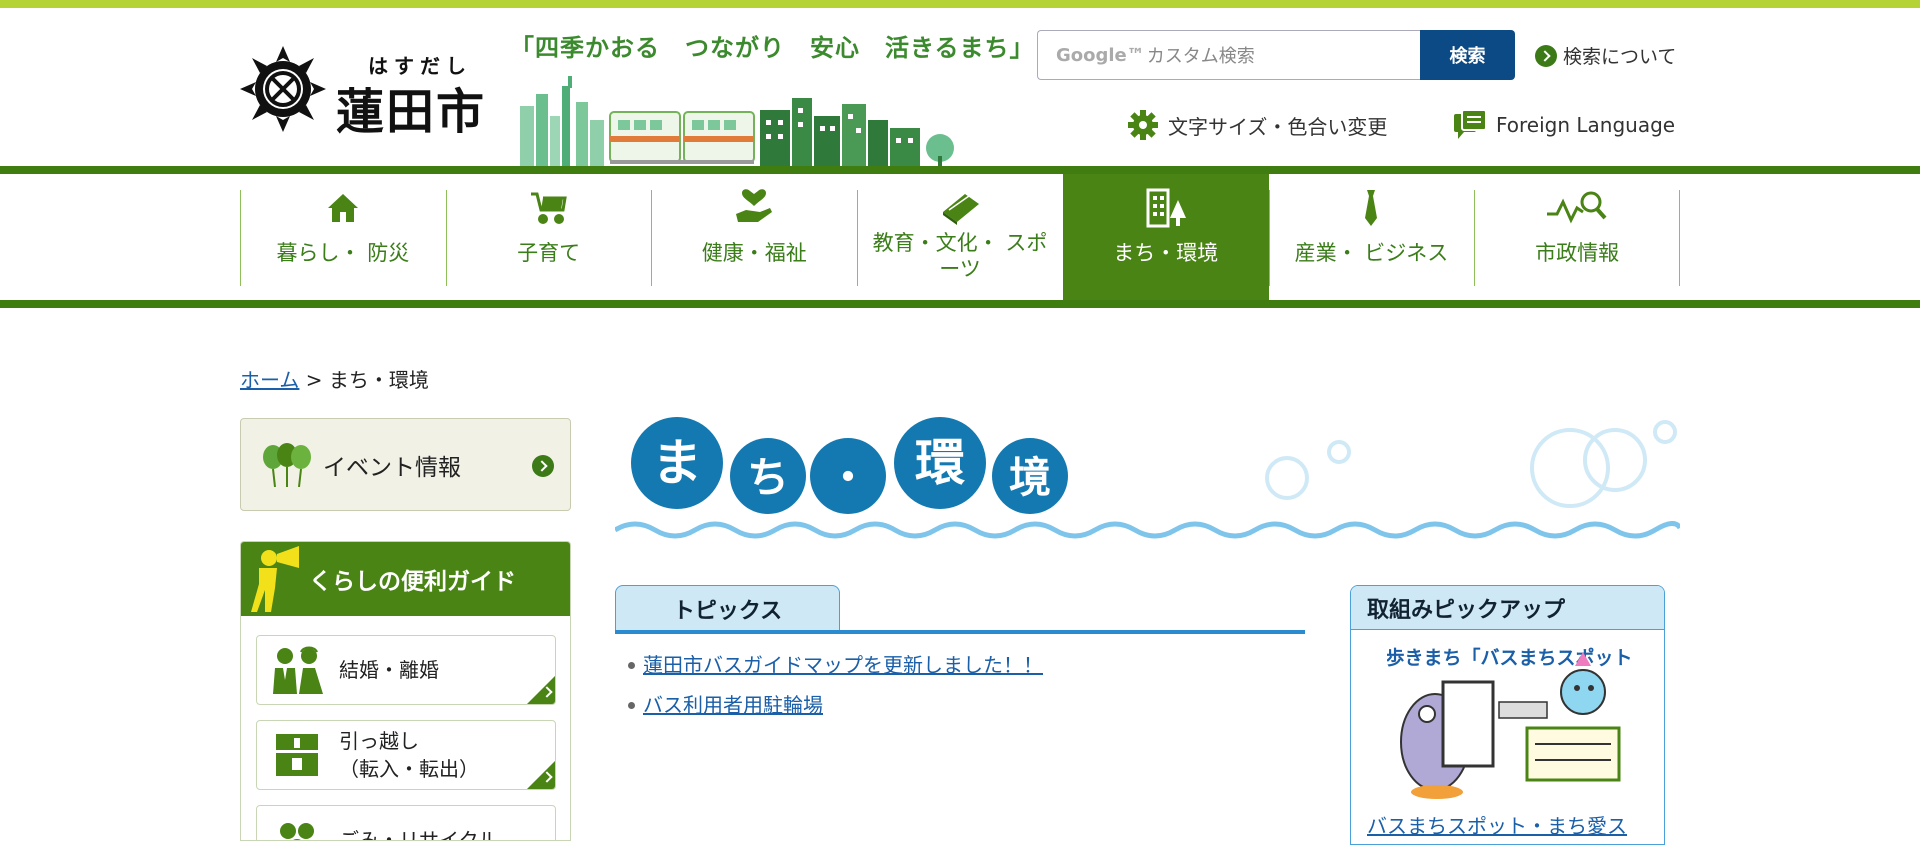 Image resolution: width=1920 pixels, height=845 pixels. I want to click on nav-item-education: 教育・文化・ スポーツ, so click(960, 237).